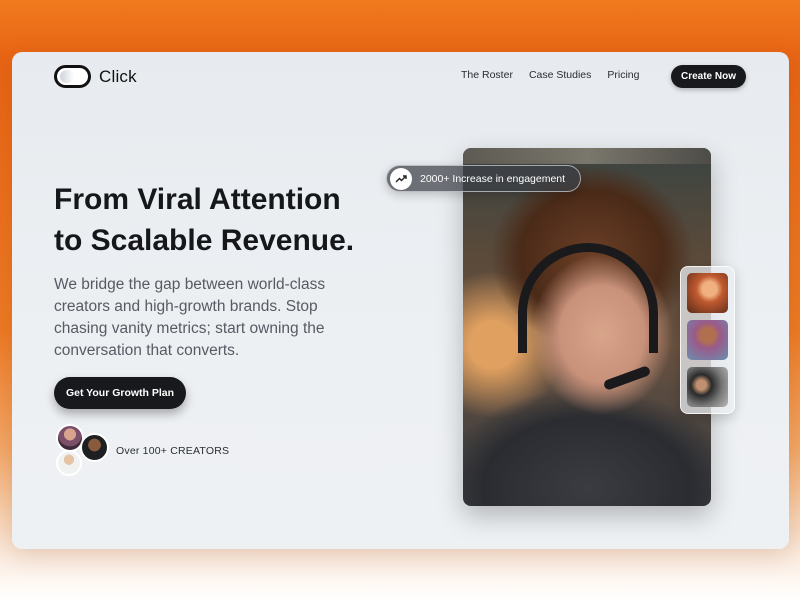  Describe the element at coordinates (623, 75) in the screenshot. I see `nav-link-pricing: Pricing` at that location.